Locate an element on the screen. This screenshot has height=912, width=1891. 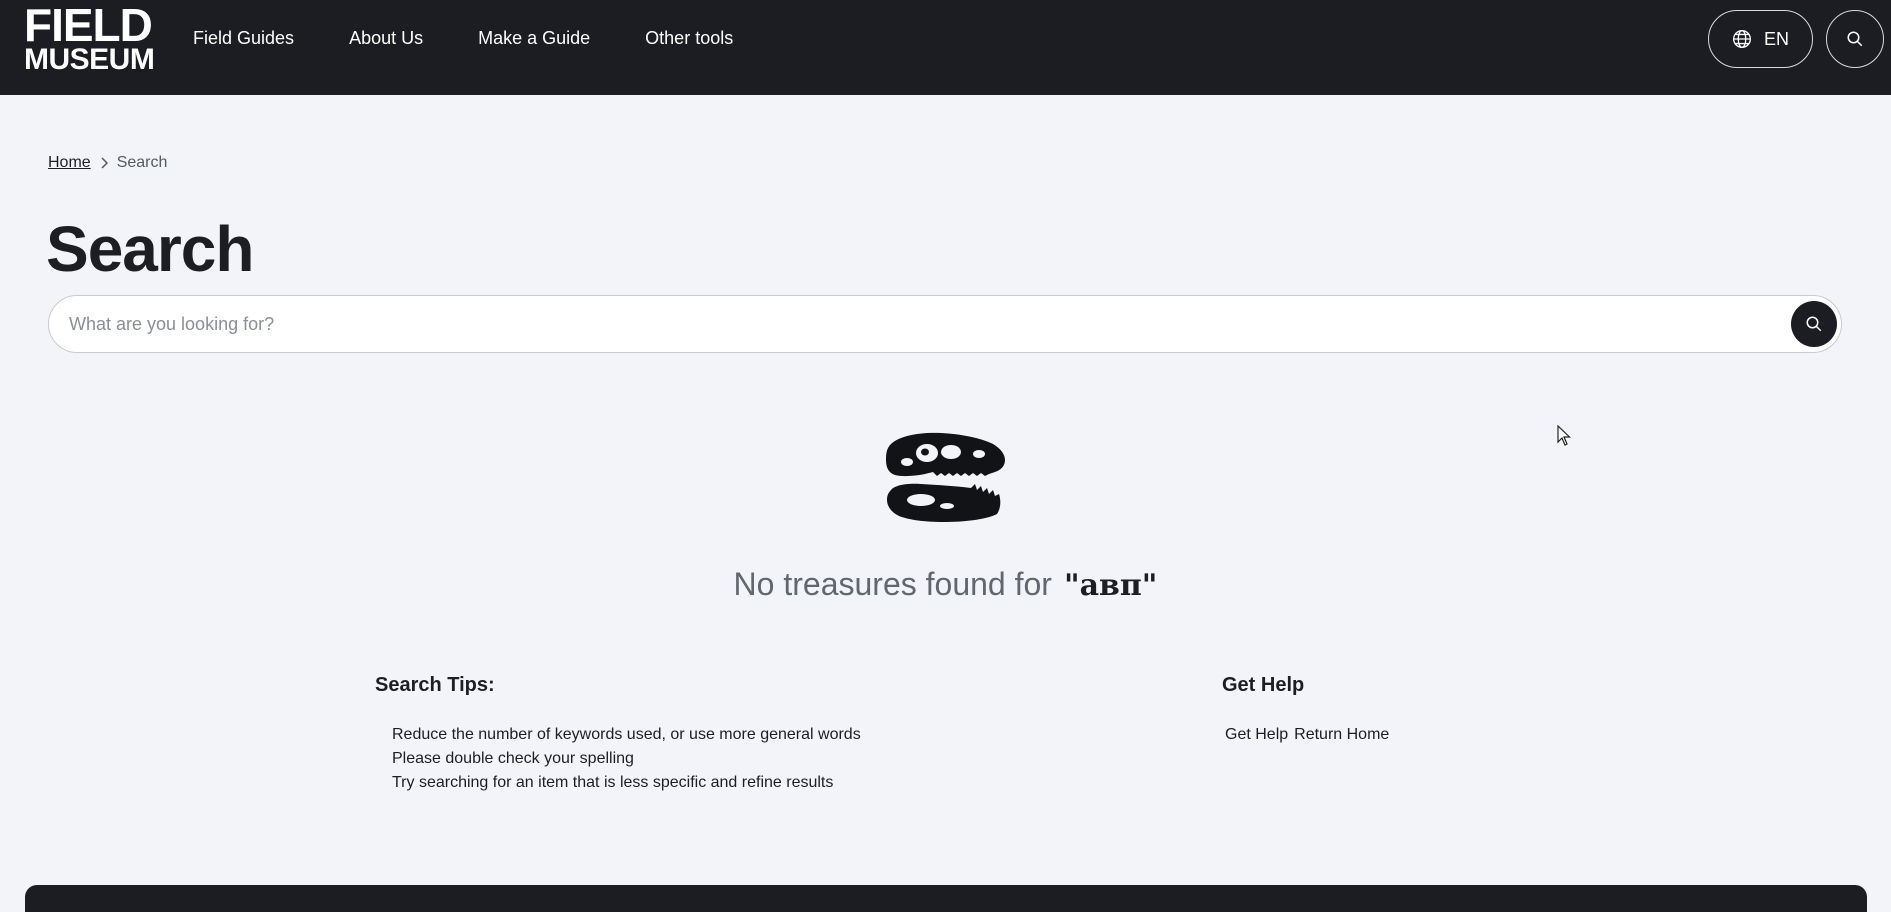
chevron-right-icon is located at coordinates (104, 163).